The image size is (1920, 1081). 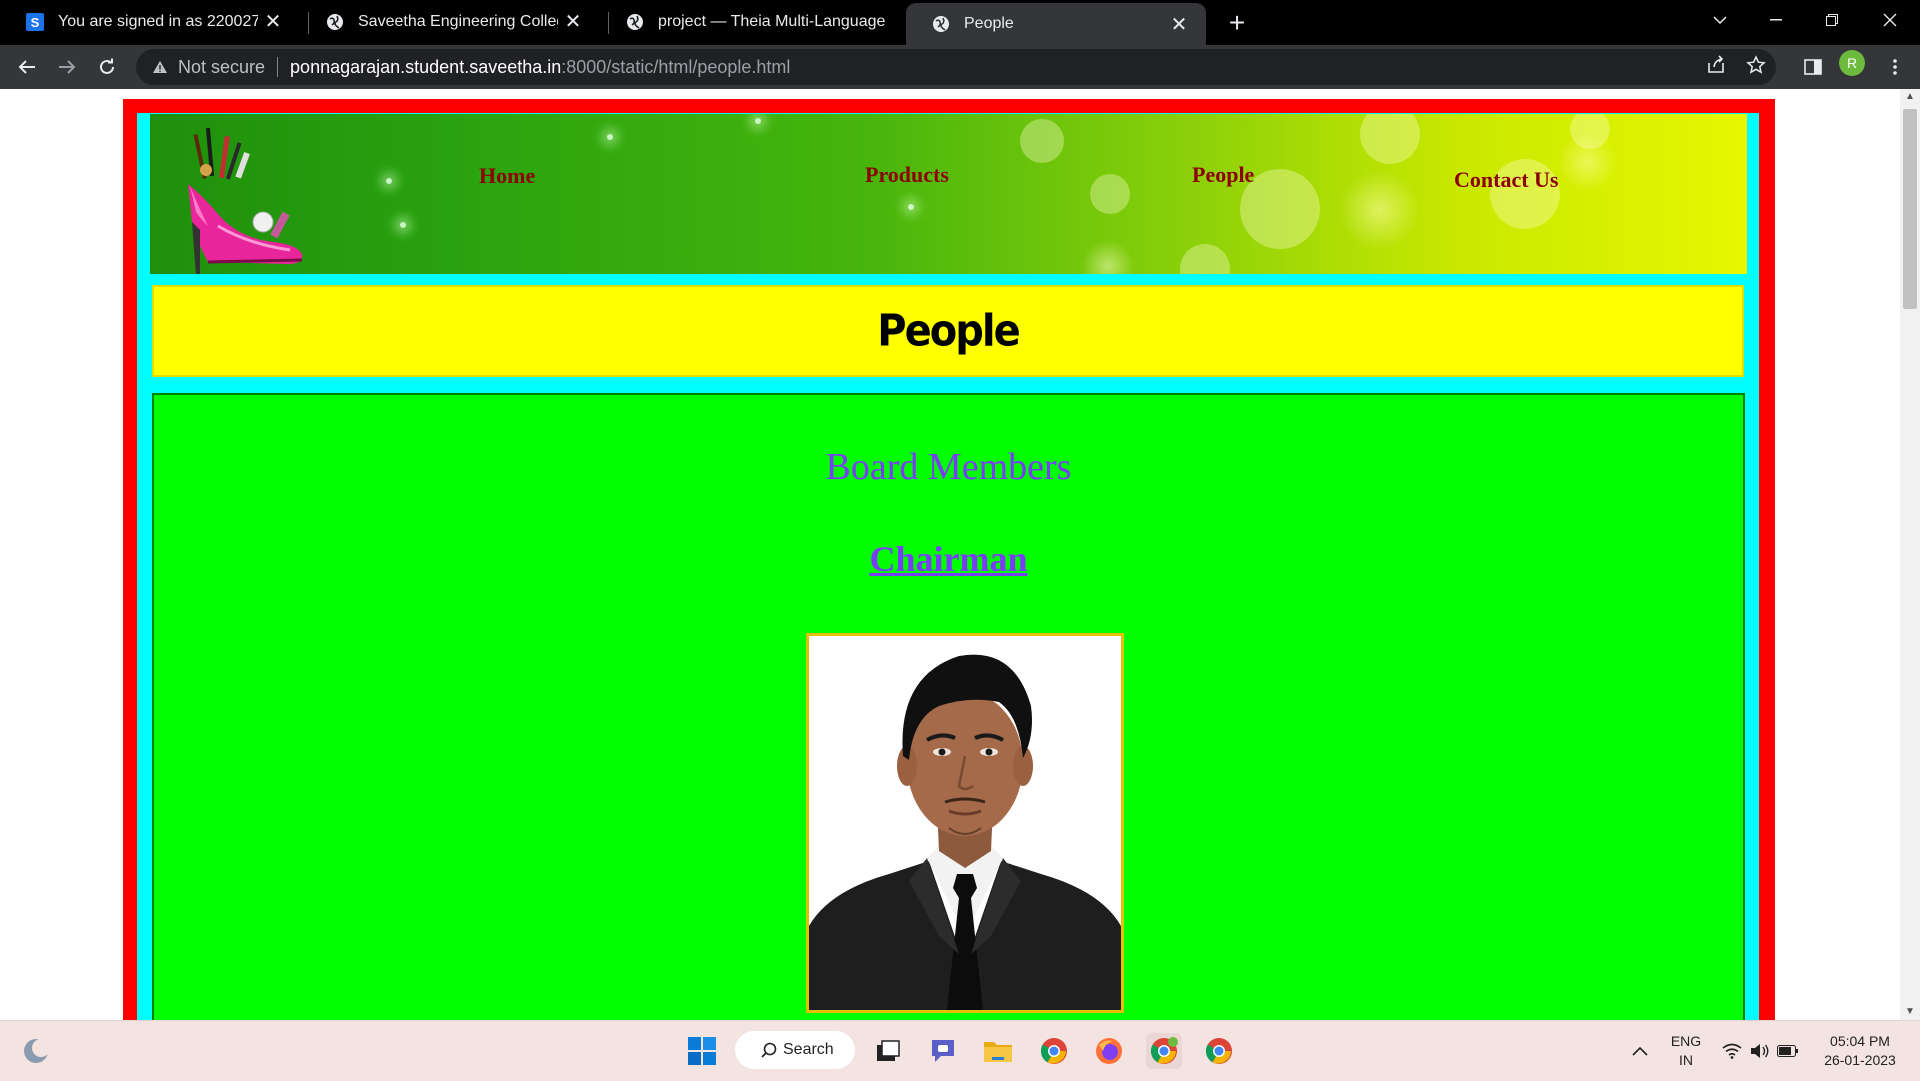 I want to click on tab-title: project — Theia Multi-Language, so click(x=772, y=21).